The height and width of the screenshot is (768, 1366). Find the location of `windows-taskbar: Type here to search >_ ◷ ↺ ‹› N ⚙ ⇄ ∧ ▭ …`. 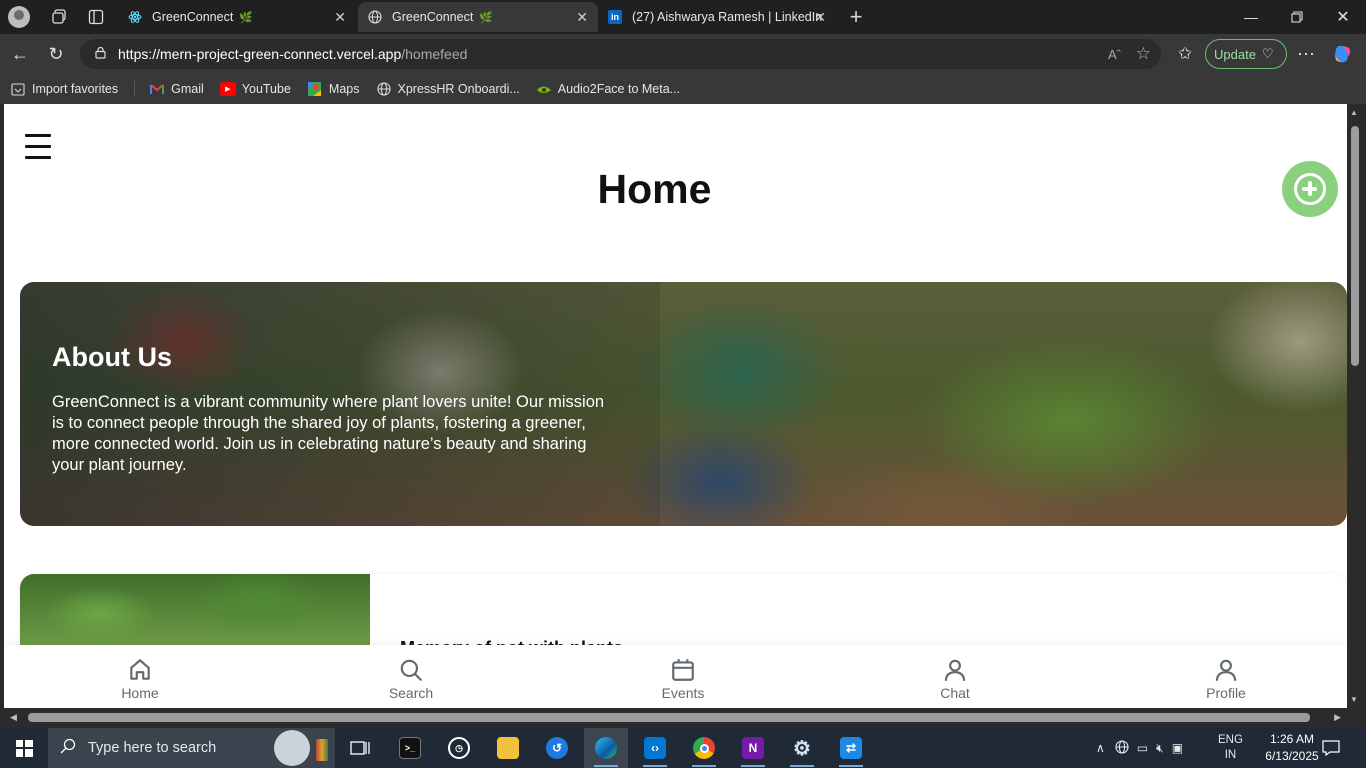

windows-taskbar: Type here to search >_ ◷ ↺ ‹› N ⚙ ⇄ ∧ ▭ … is located at coordinates (683, 748).